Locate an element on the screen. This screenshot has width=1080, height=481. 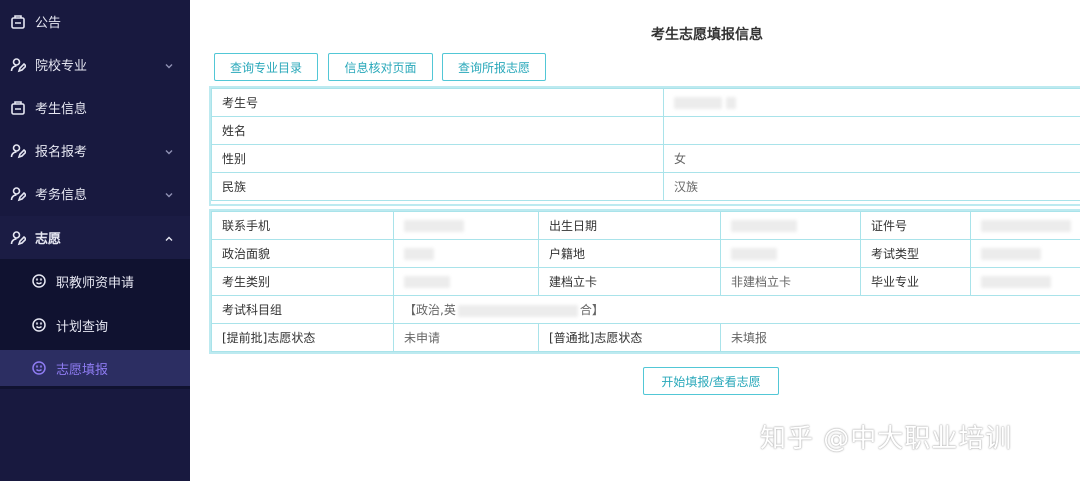
label-cell: [普通批]志愿状态 is located at coordinates (629, 337).